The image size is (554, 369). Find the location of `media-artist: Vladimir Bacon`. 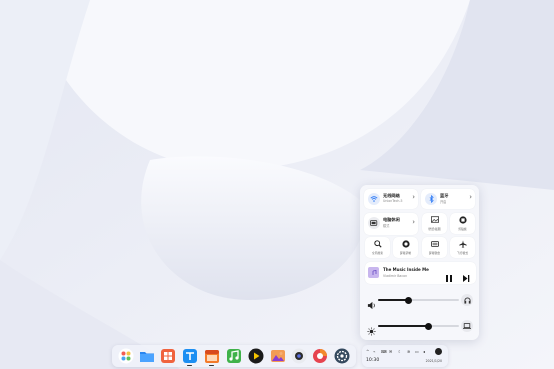

media-artist: Vladimir Bacon is located at coordinates (395, 276).